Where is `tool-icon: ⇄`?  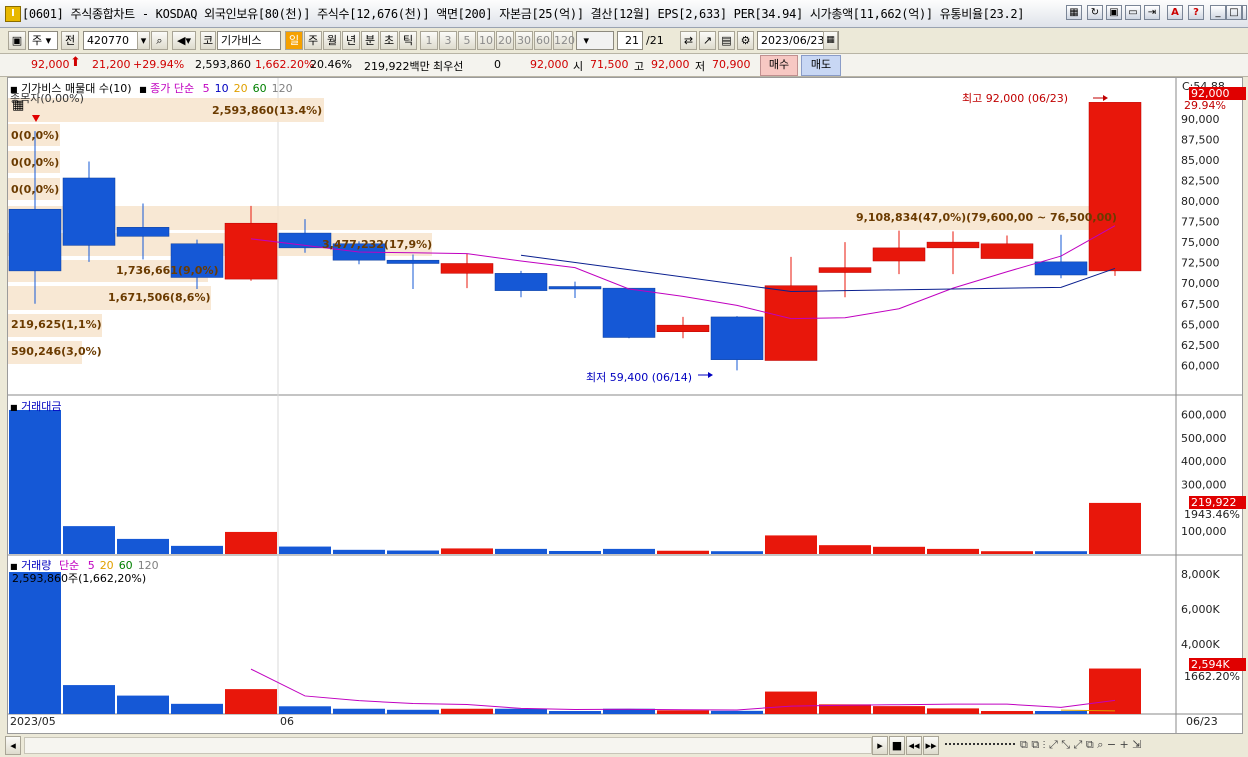
tool-icon: ⇄ is located at coordinates (688, 40).